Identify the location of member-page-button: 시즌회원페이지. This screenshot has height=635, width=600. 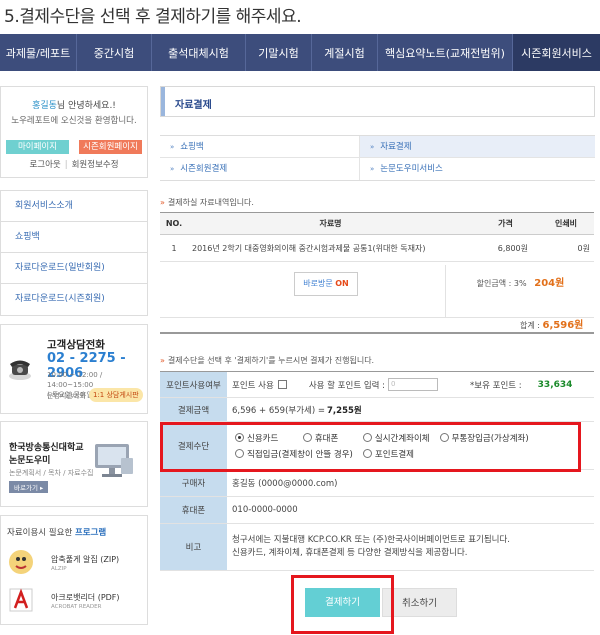
(110, 147).